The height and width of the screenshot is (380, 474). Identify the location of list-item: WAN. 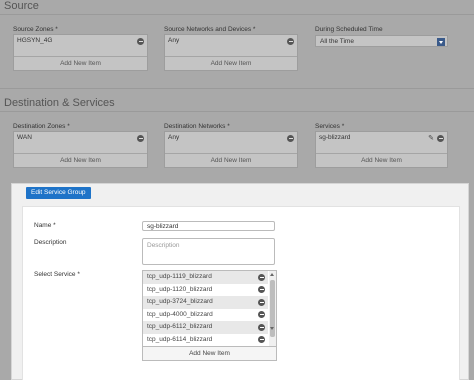
(24, 137).